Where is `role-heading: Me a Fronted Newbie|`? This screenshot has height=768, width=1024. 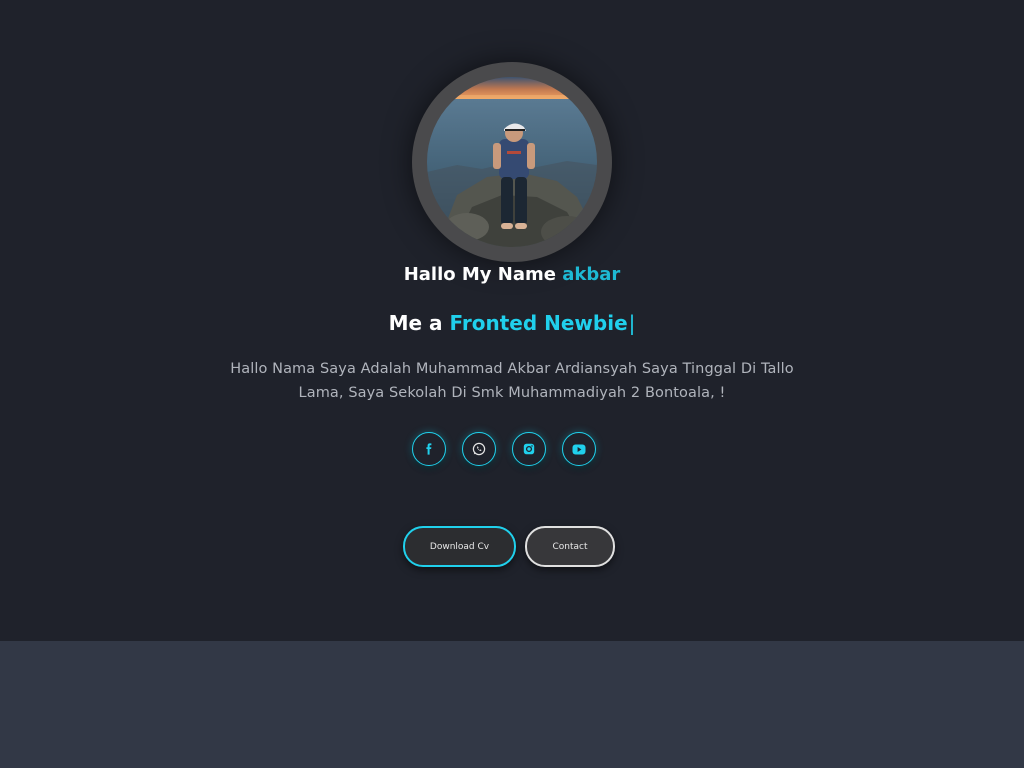
role-heading: Me a Fronted Newbie| is located at coordinates (512, 323).